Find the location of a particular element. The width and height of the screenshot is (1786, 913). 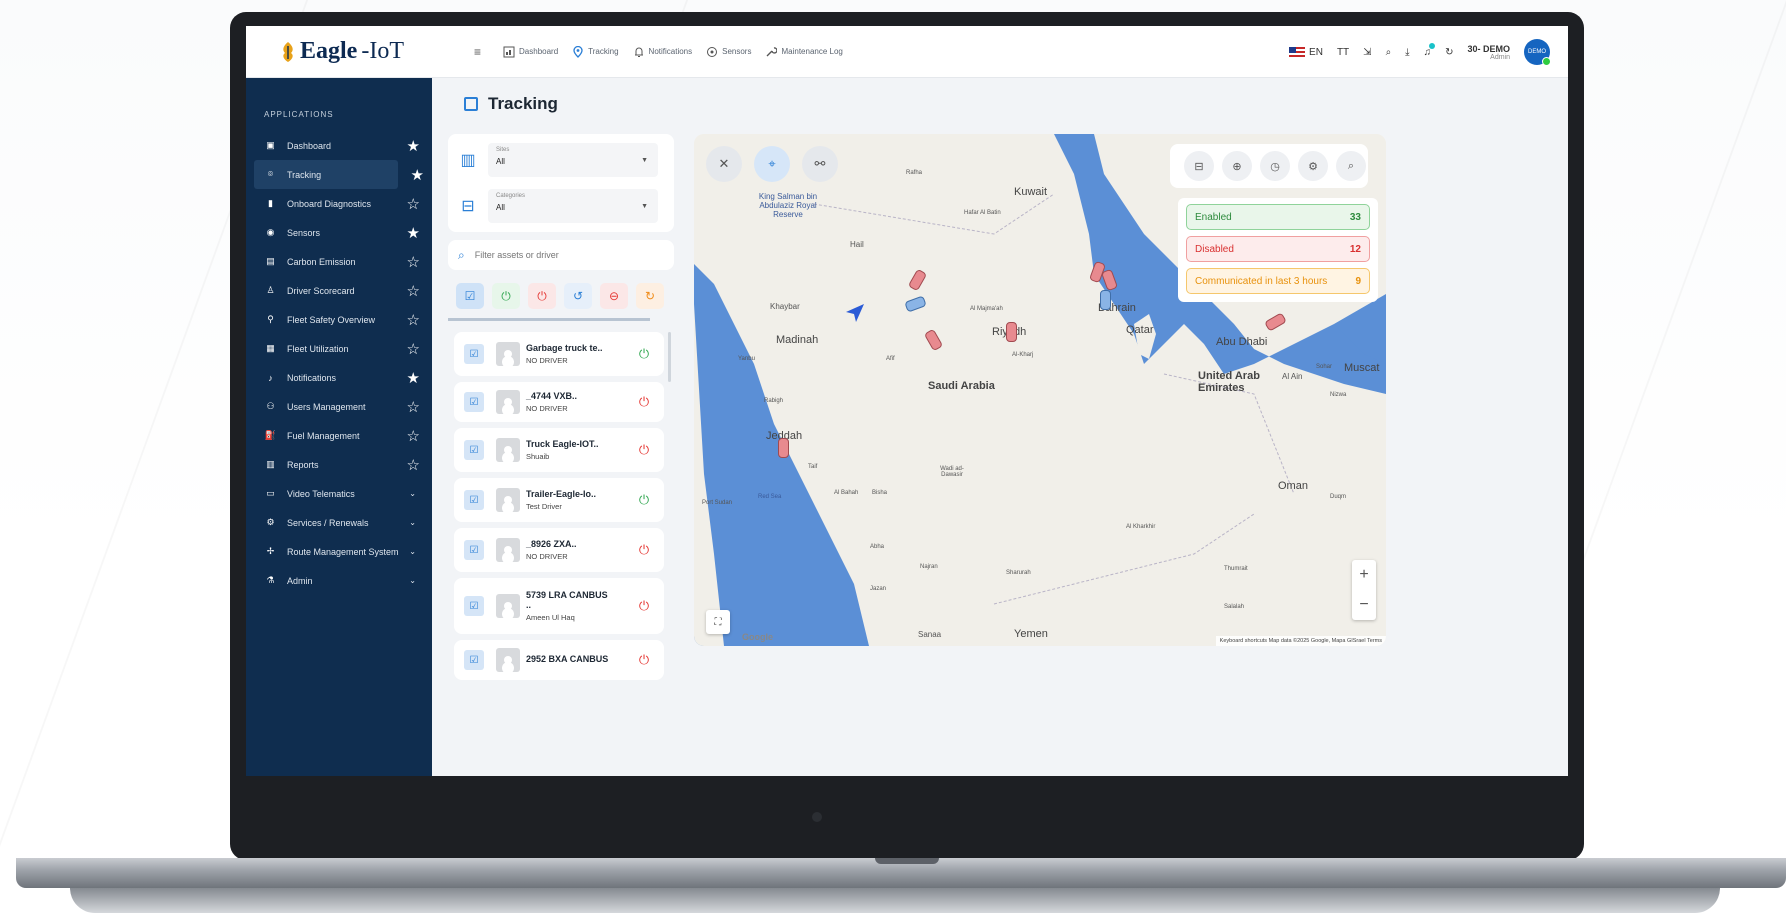

asset-search-input is located at coordinates (564, 255).